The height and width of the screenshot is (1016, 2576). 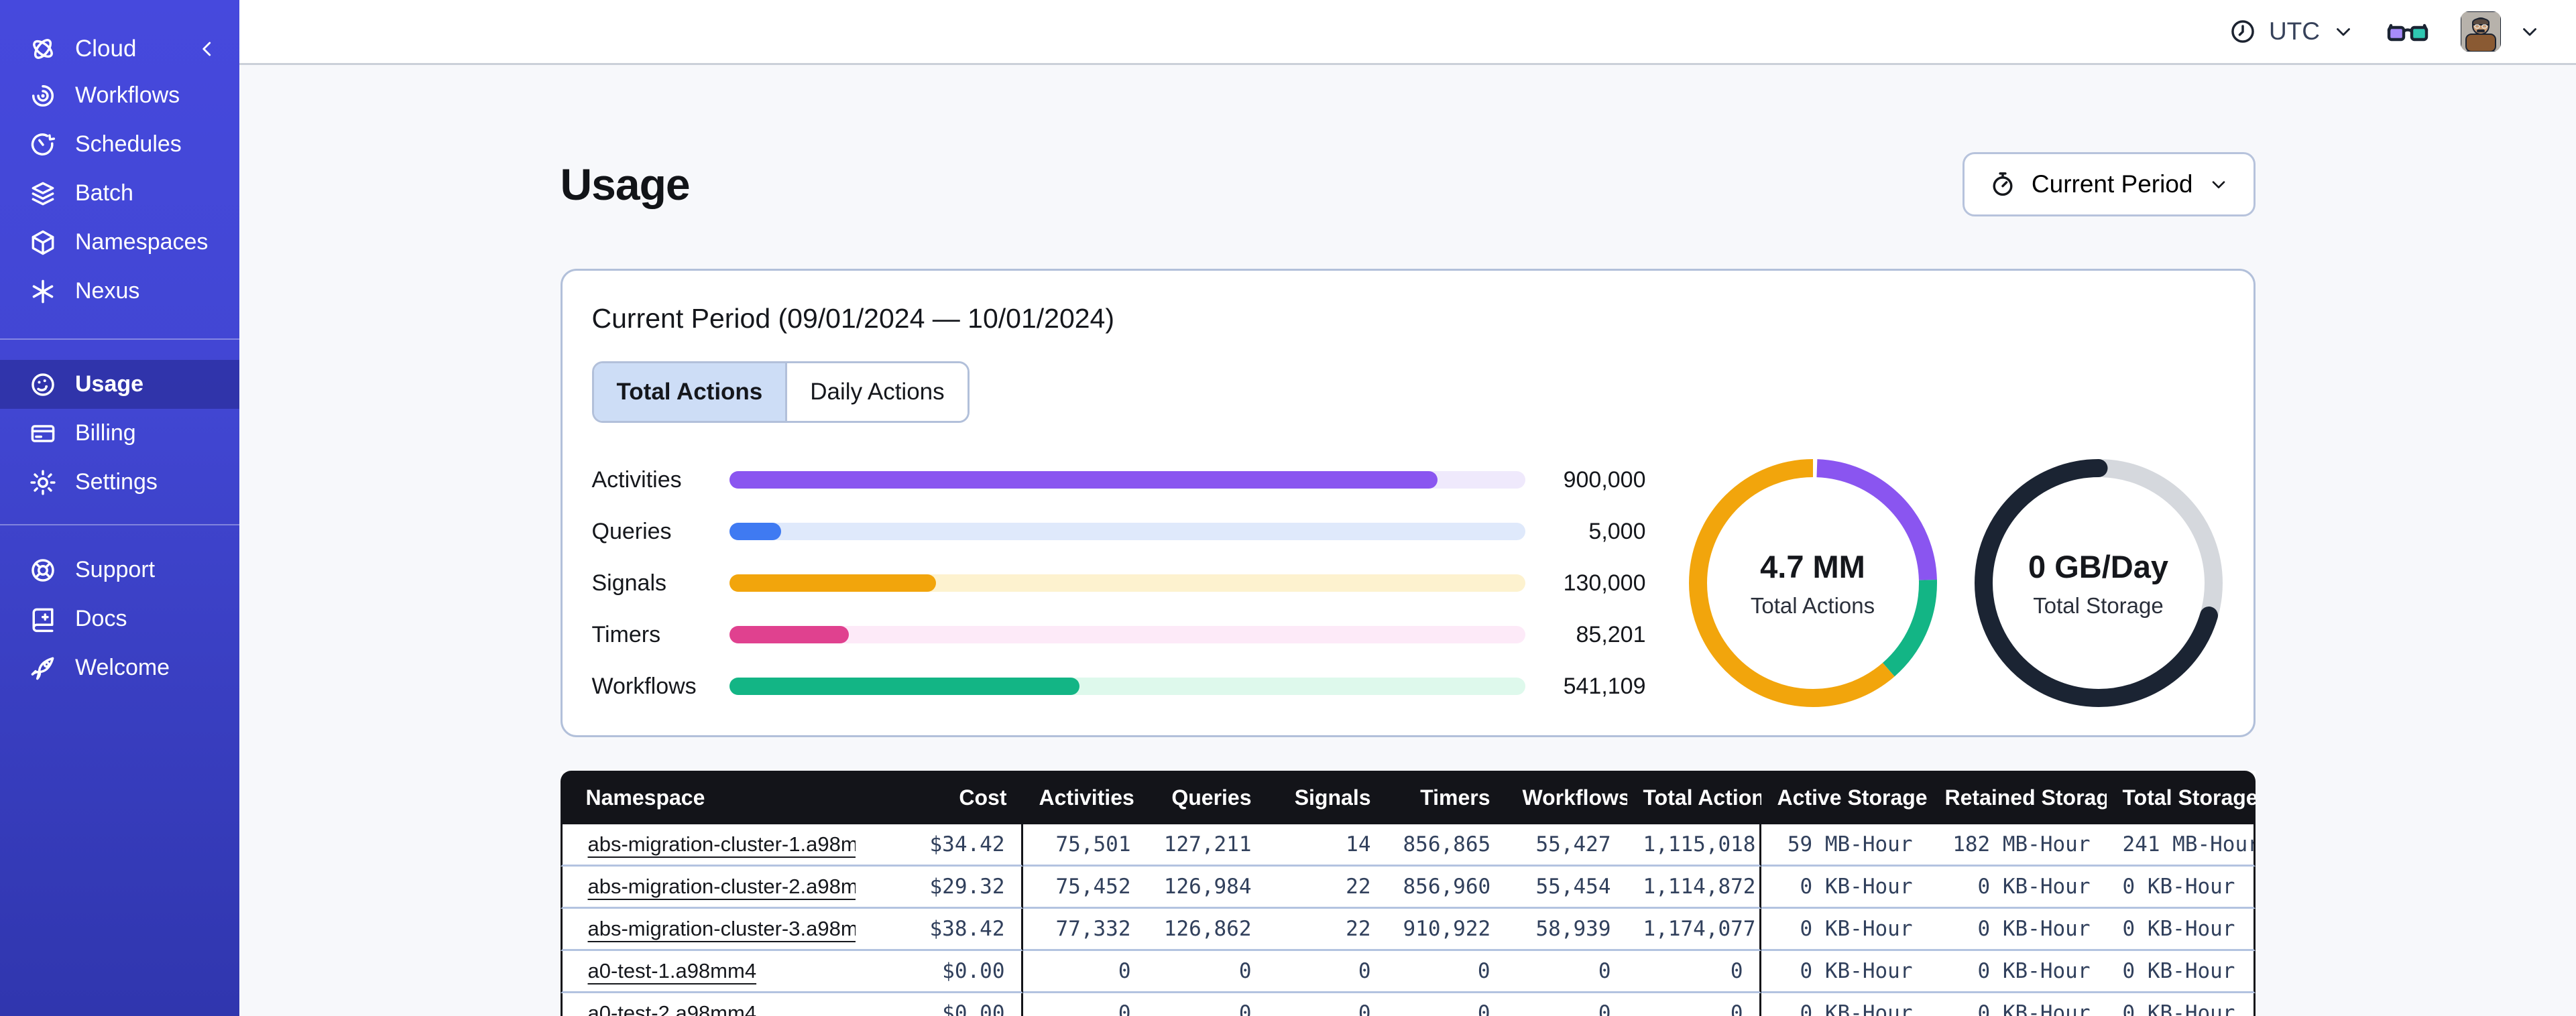 I want to click on value-cell: 59 MB-Hour, so click(x=1845, y=845).